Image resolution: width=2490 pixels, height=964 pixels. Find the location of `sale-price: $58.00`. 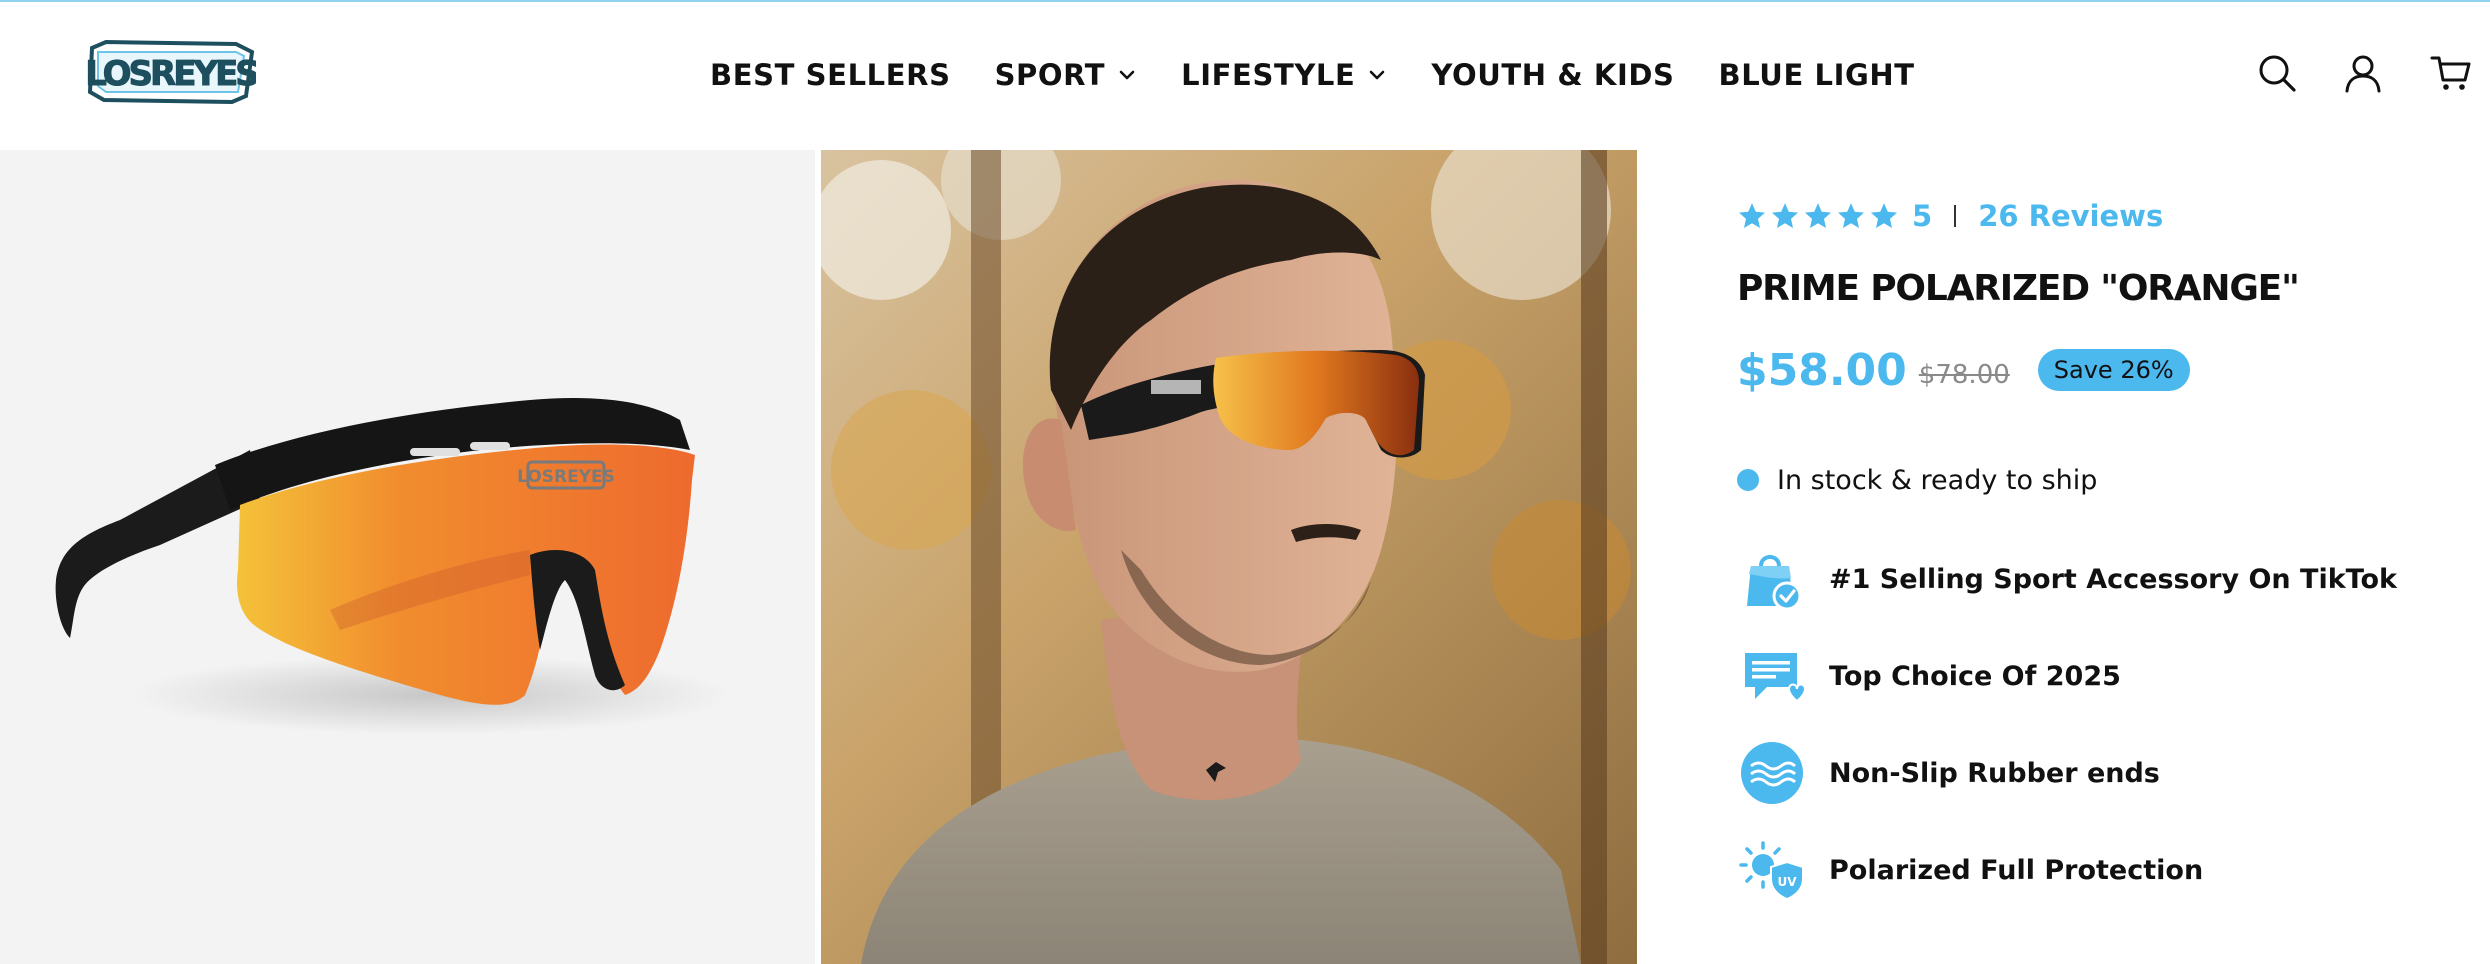

sale-price: $58.00 is located at coordinates (1822, 370).